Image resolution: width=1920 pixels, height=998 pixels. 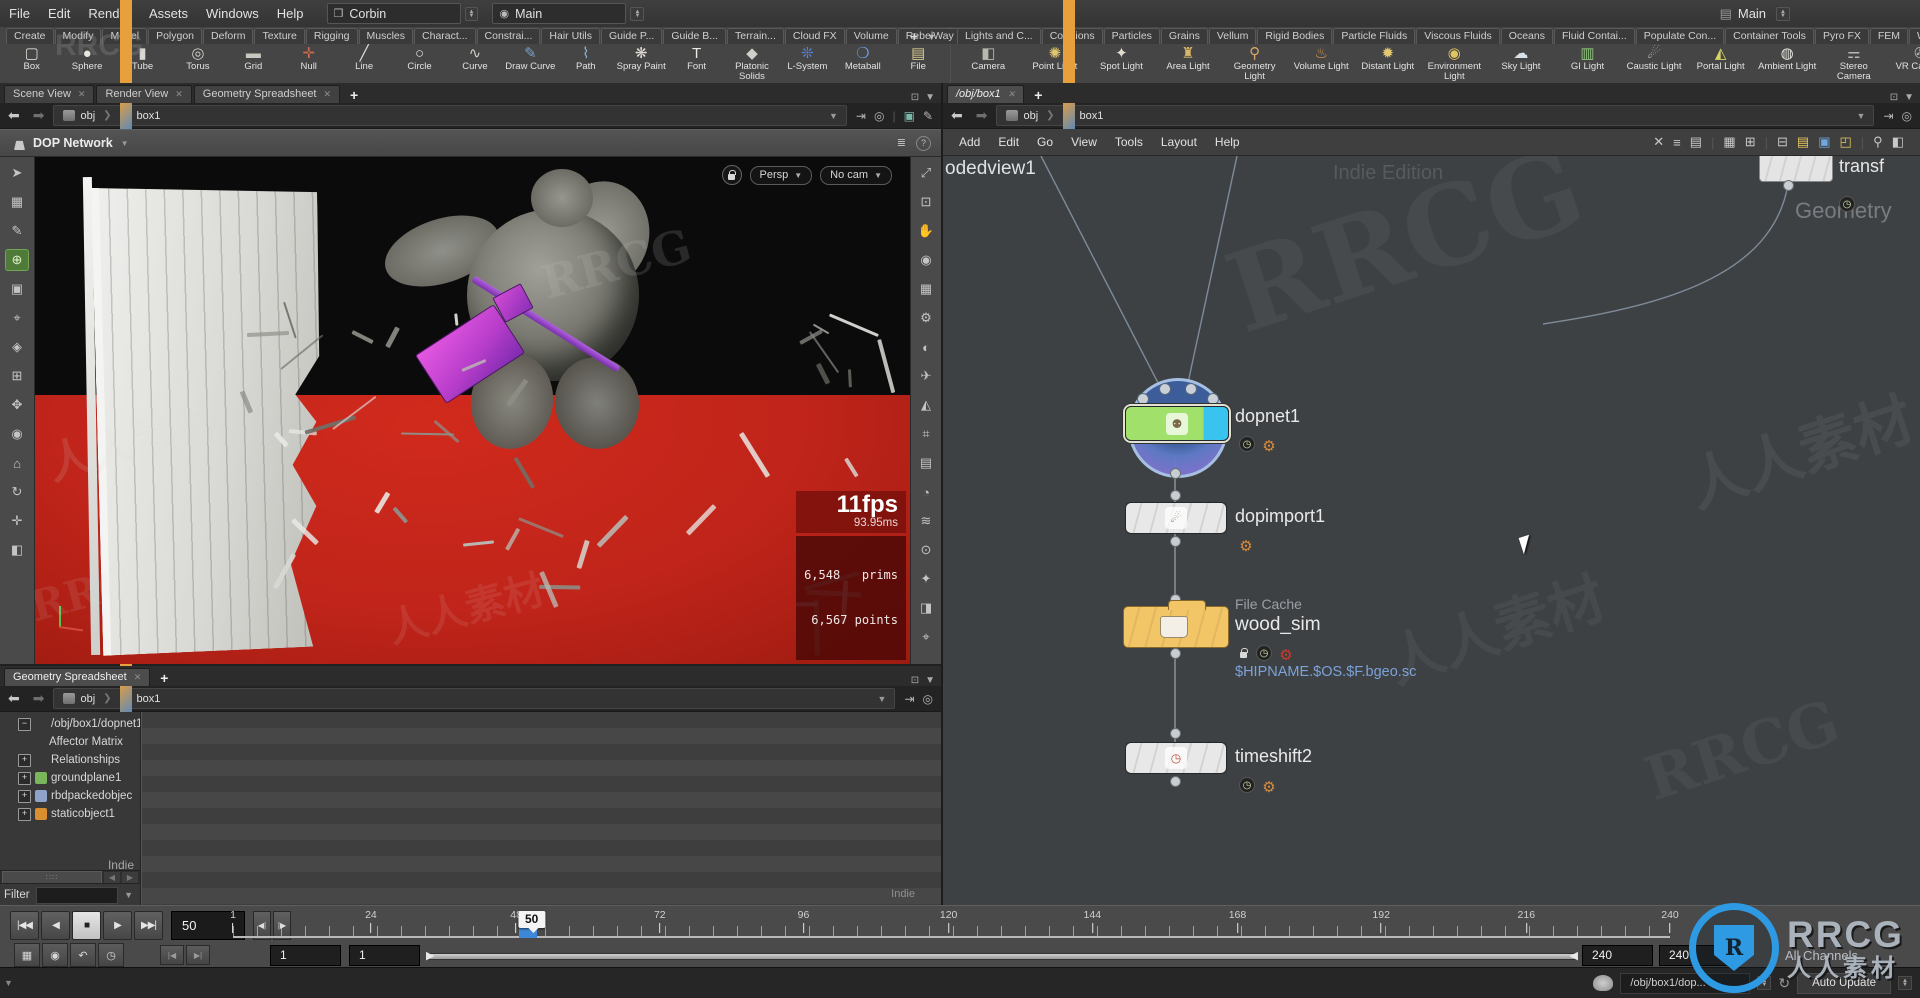 What do you see at coordinates (901, 143) in the screenshot?
I see `display-options-icon: ≣` at bounding box center [901, 143].